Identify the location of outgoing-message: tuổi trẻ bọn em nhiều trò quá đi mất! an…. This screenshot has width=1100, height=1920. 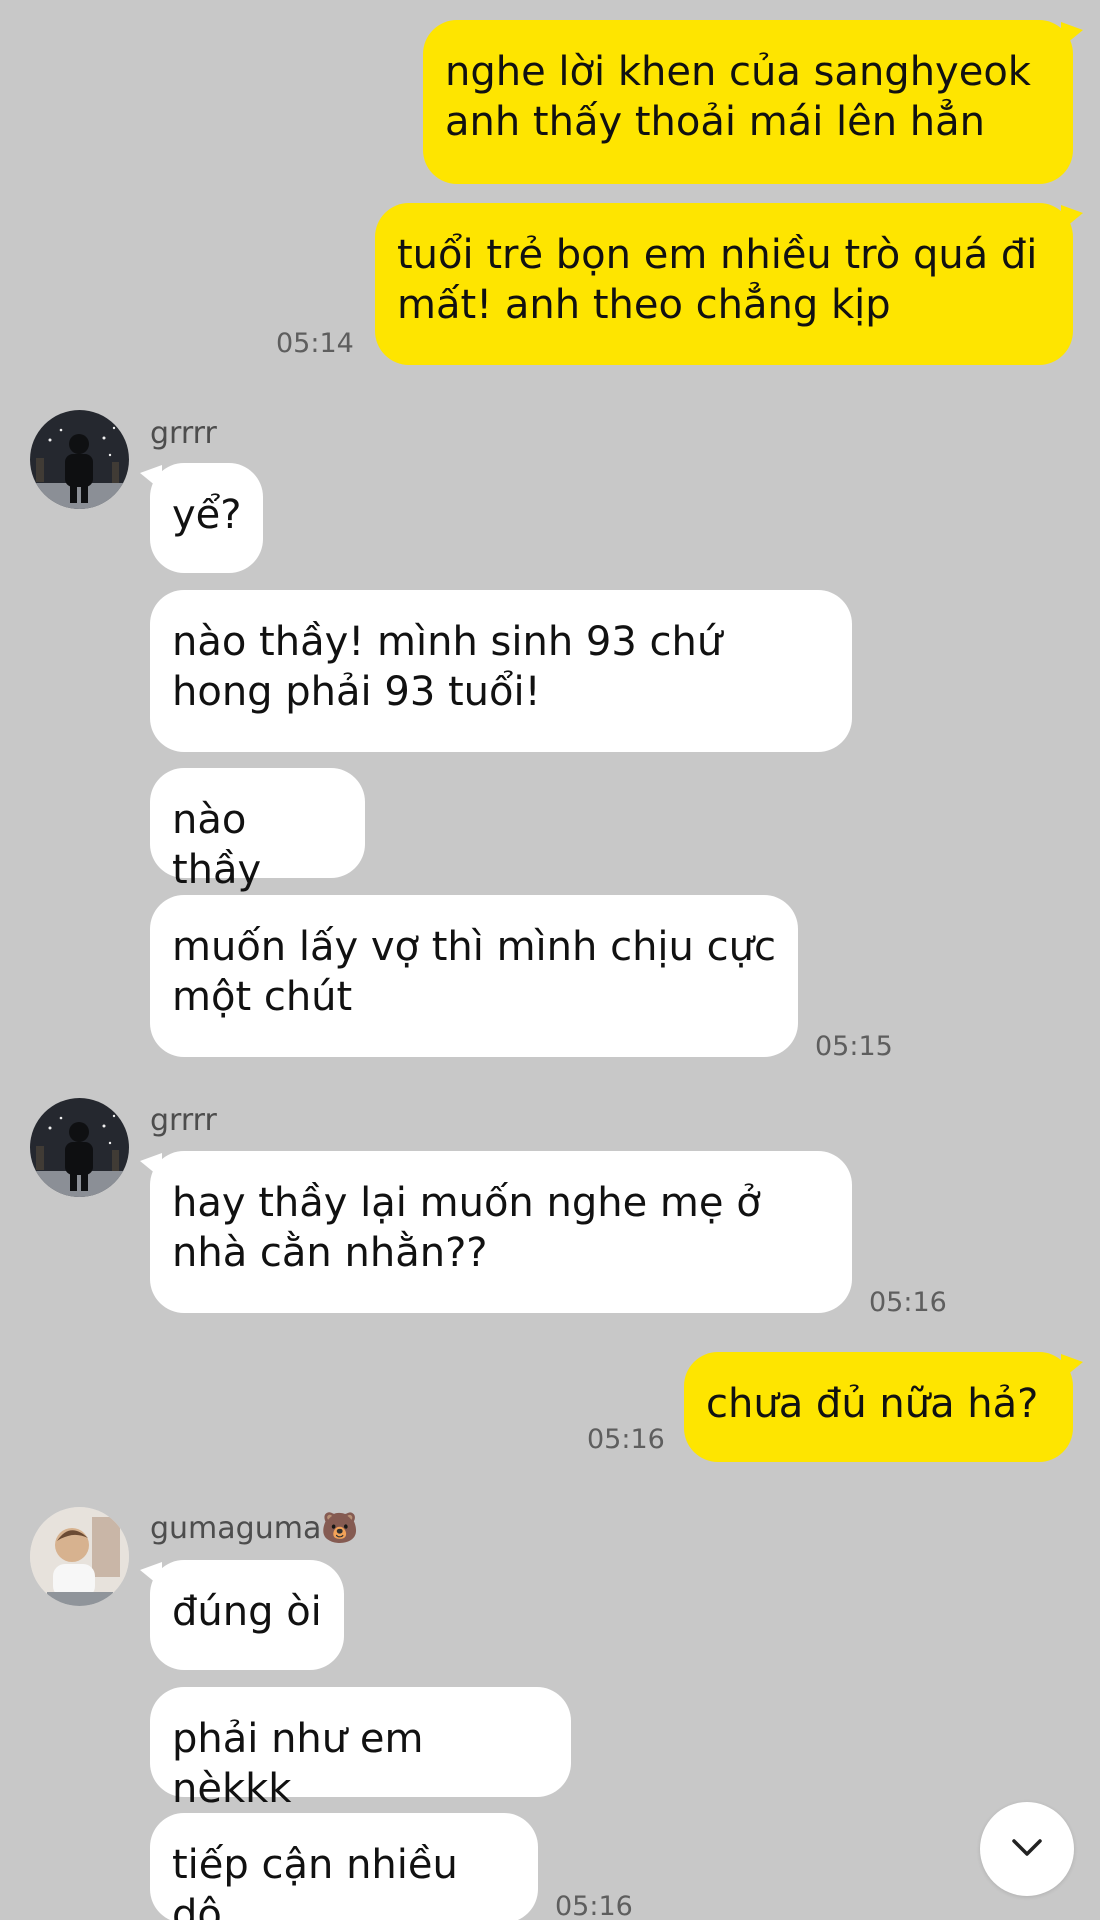
(724, 284).